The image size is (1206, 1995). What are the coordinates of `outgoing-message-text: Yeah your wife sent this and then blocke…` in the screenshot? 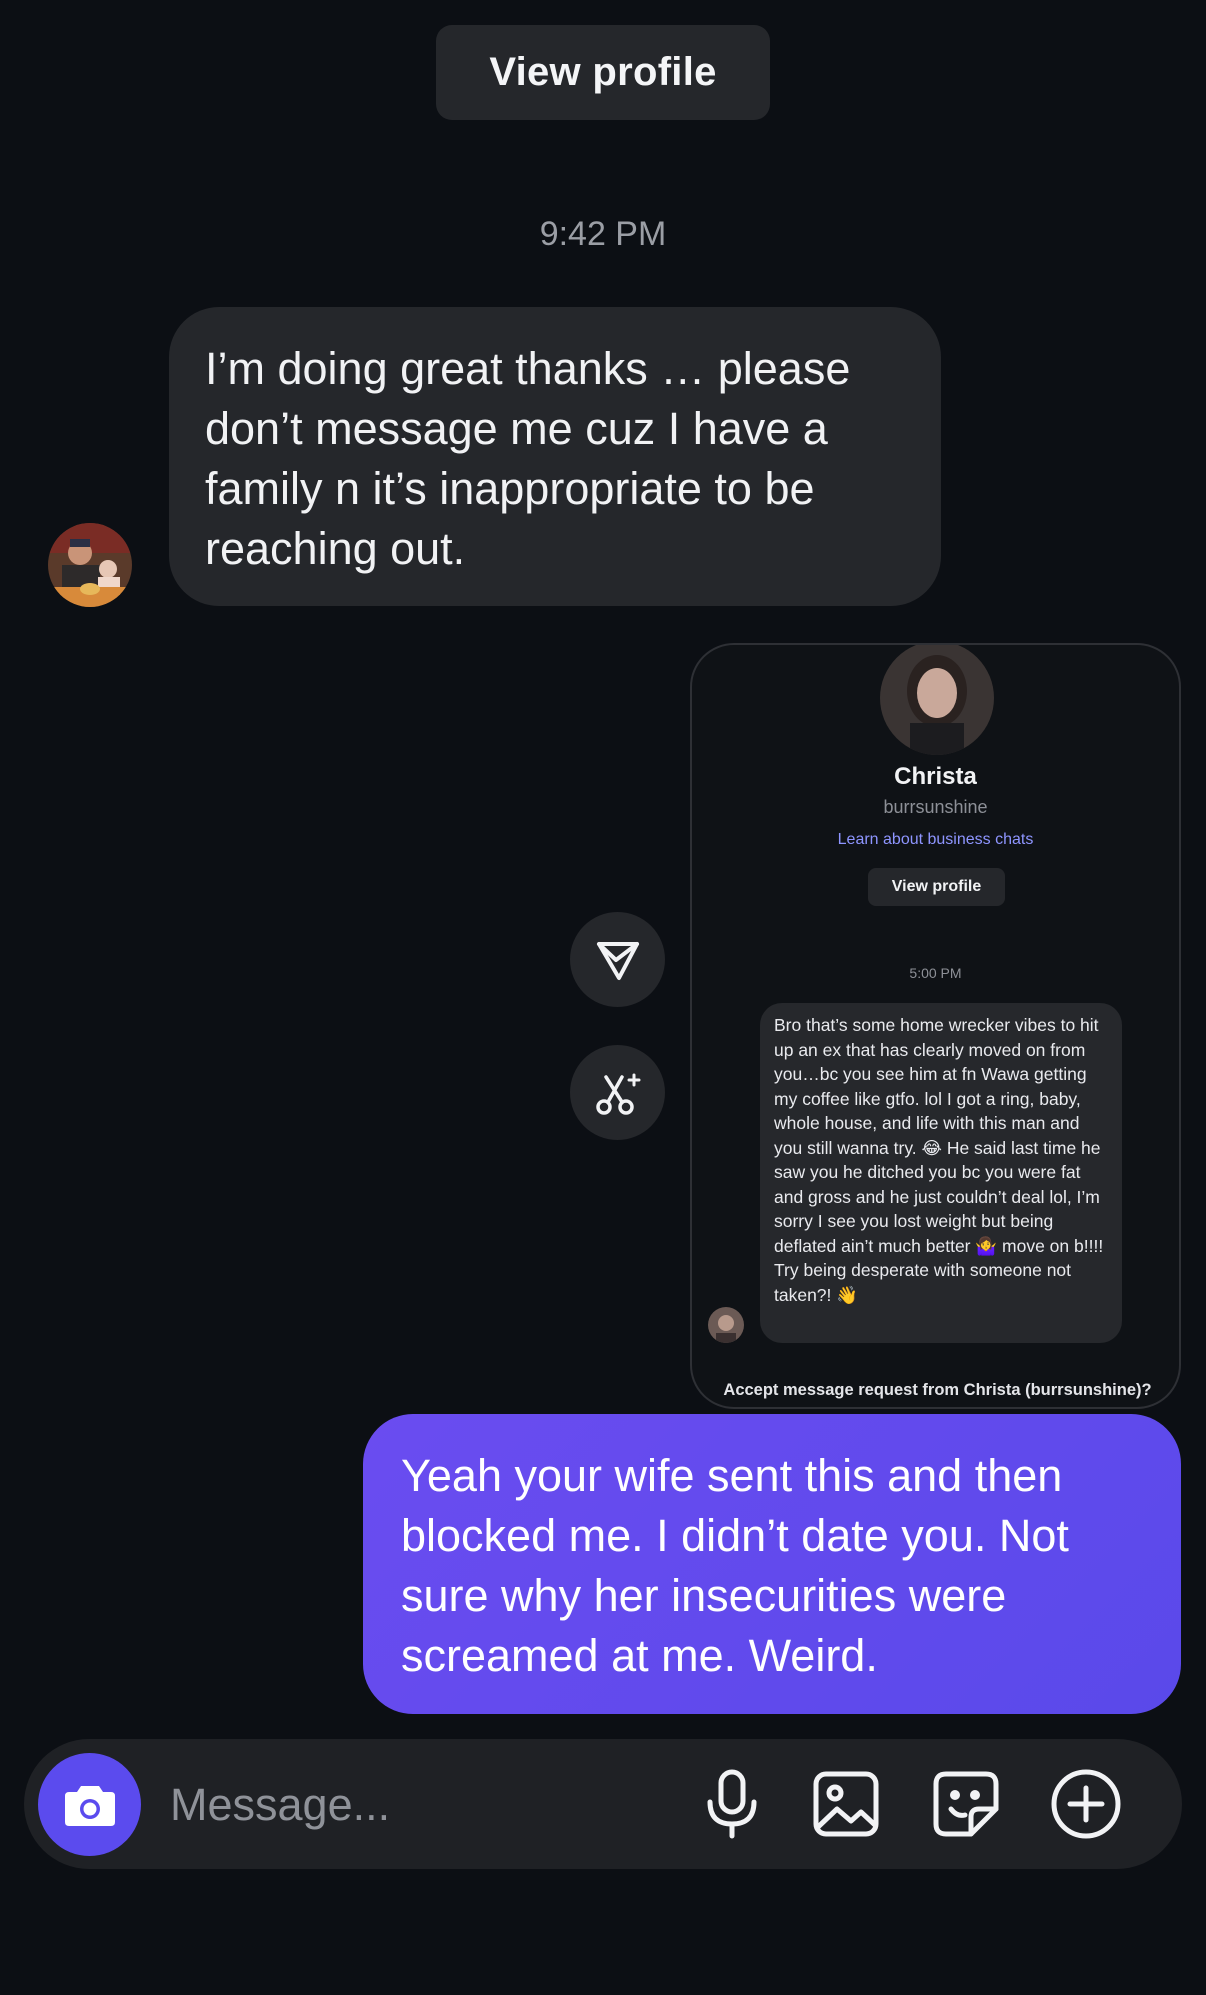 It's located at (735, 1565).